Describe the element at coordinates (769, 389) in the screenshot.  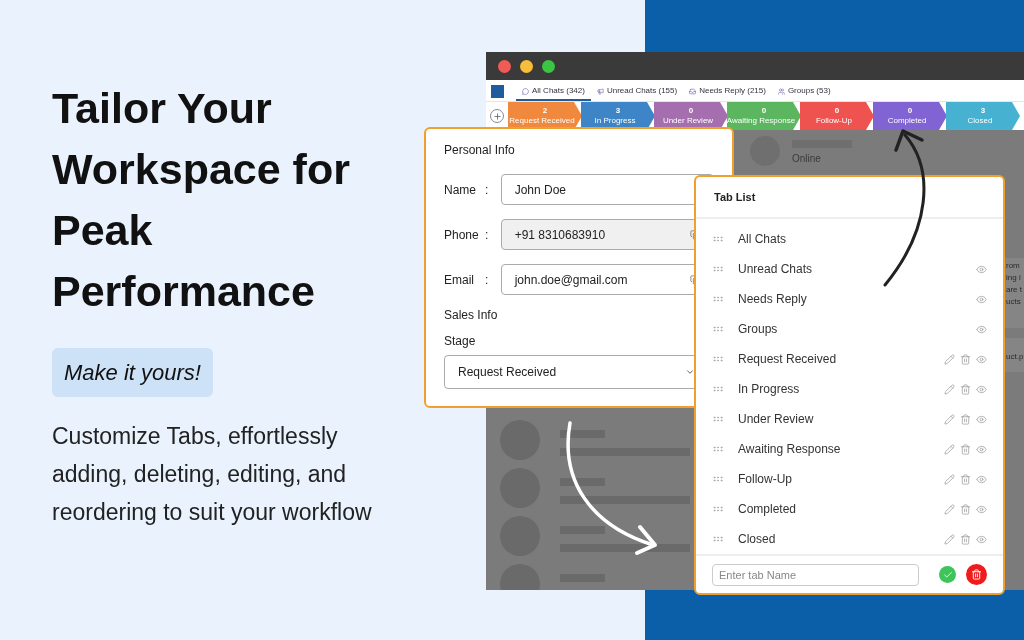
I see `tab-name: In Progress` at that location.